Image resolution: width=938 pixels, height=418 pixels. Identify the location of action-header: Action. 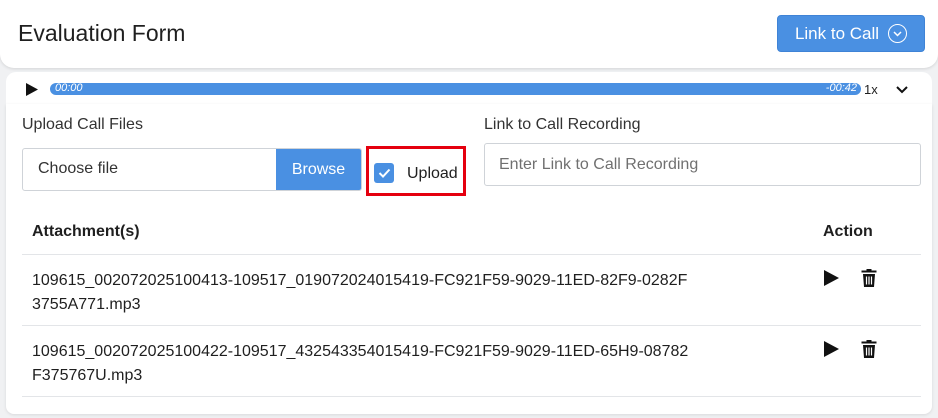
(848, 231).